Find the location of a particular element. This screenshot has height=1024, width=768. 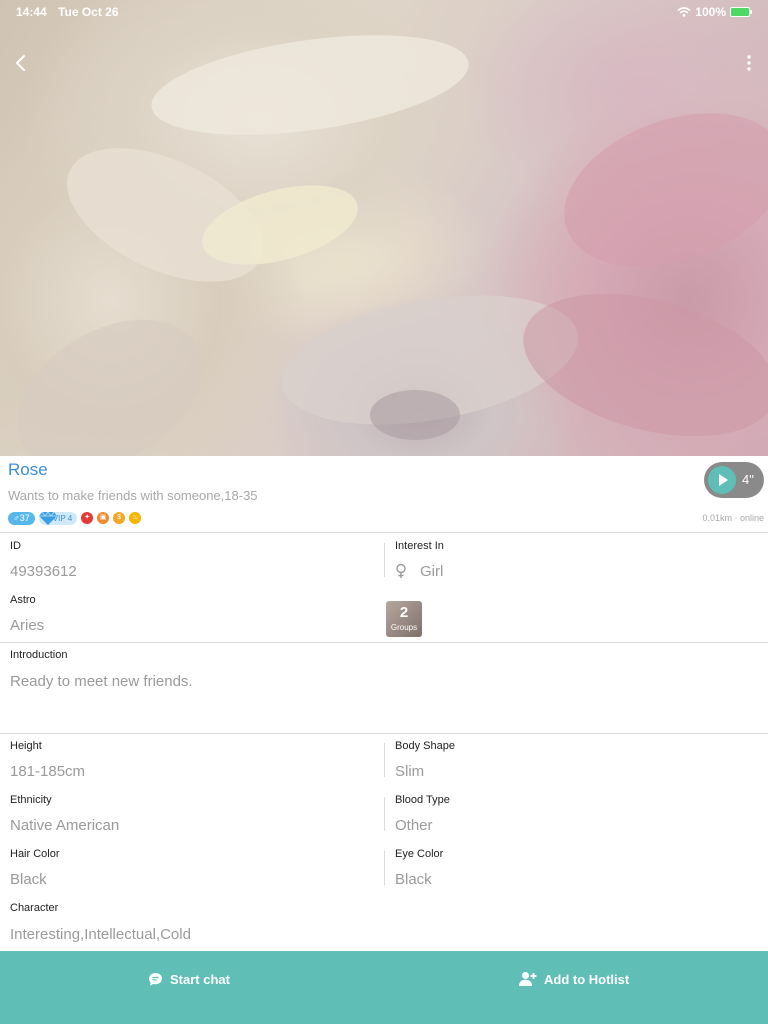

hair-color-label: Hair Color is located at coordinates (35, 854).